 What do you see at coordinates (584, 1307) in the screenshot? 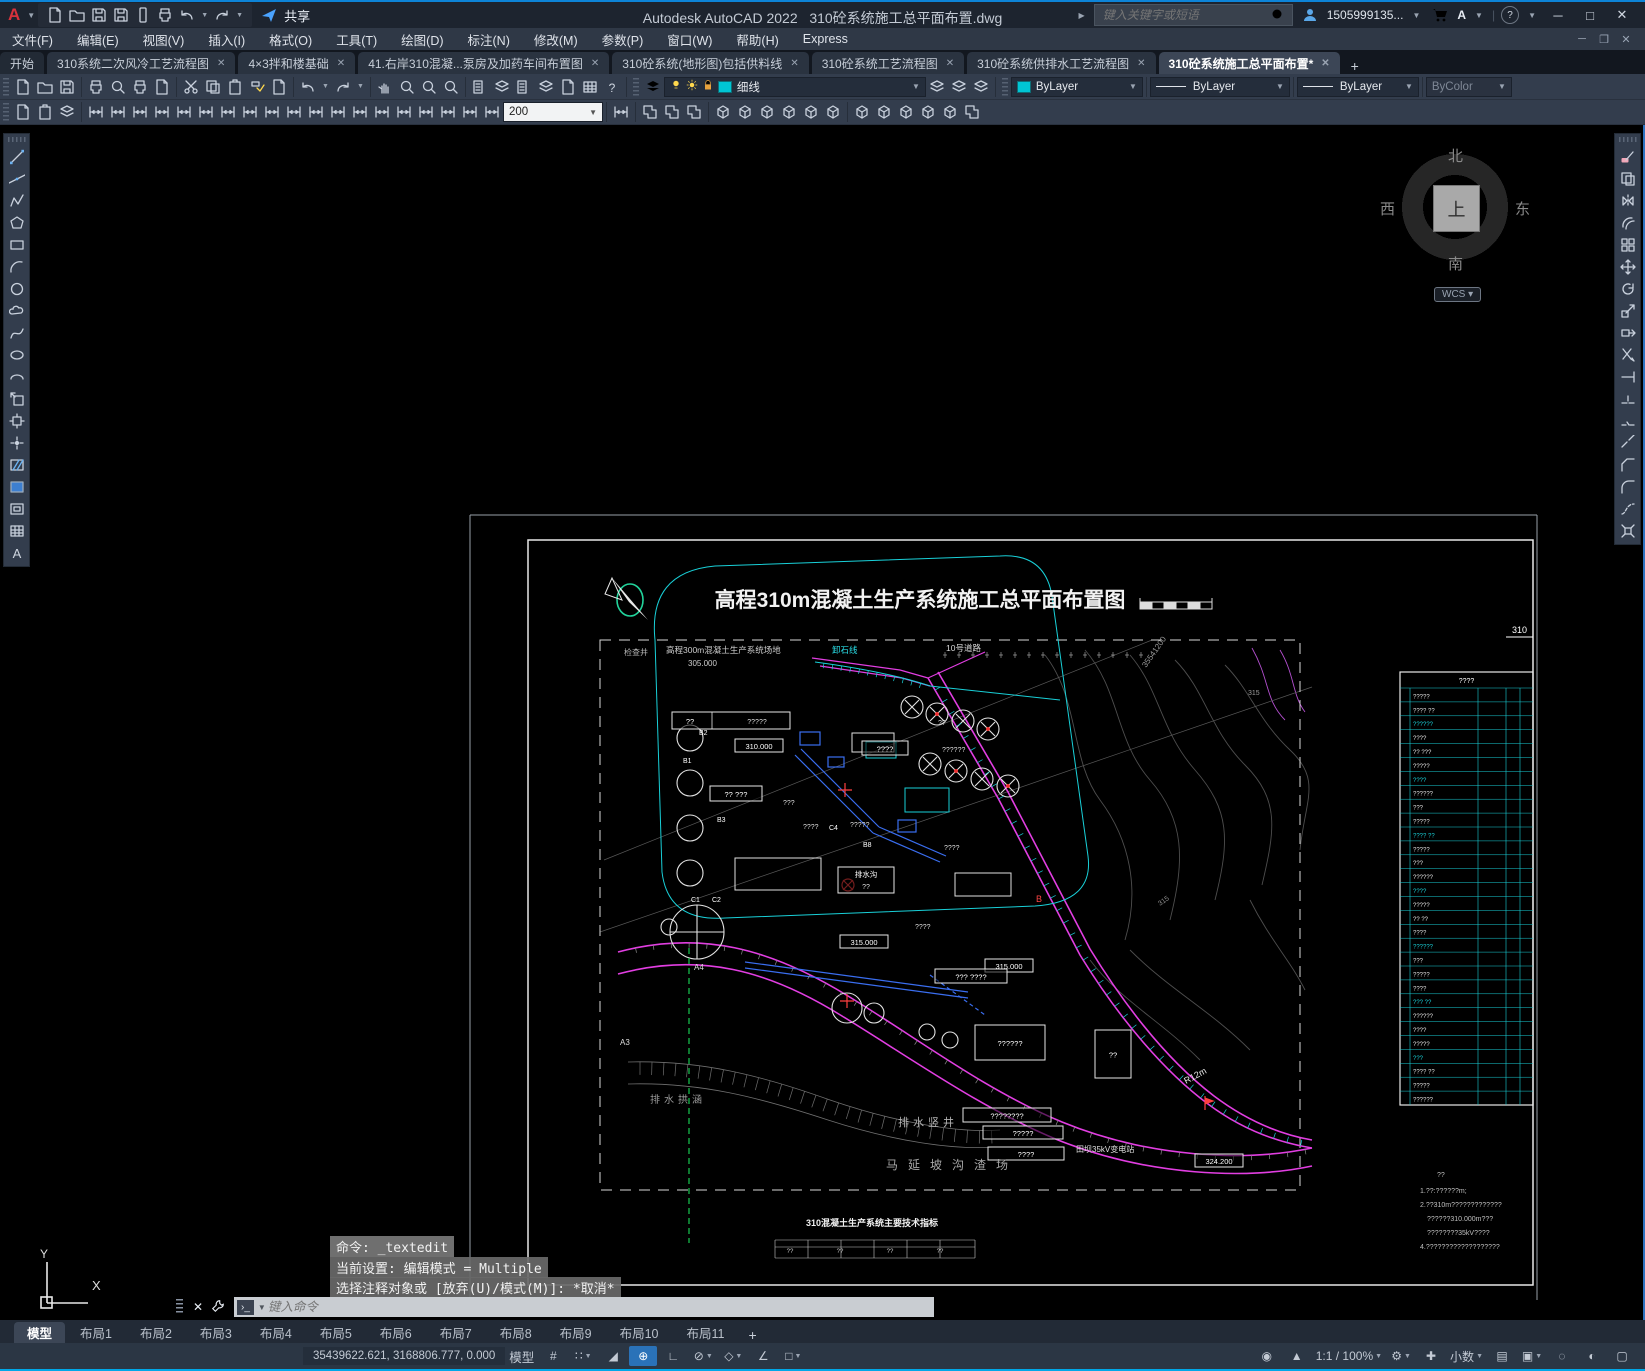
I see `command-input-bar: ›_ ▼` at bounding box center [584, 1307].